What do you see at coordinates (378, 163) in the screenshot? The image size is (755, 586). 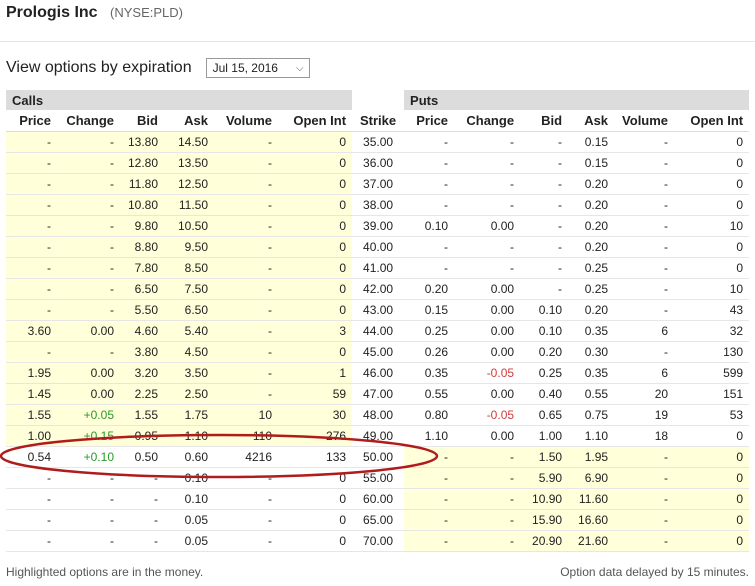 I see `strike: 36.00` at bounding box center [378, 163].